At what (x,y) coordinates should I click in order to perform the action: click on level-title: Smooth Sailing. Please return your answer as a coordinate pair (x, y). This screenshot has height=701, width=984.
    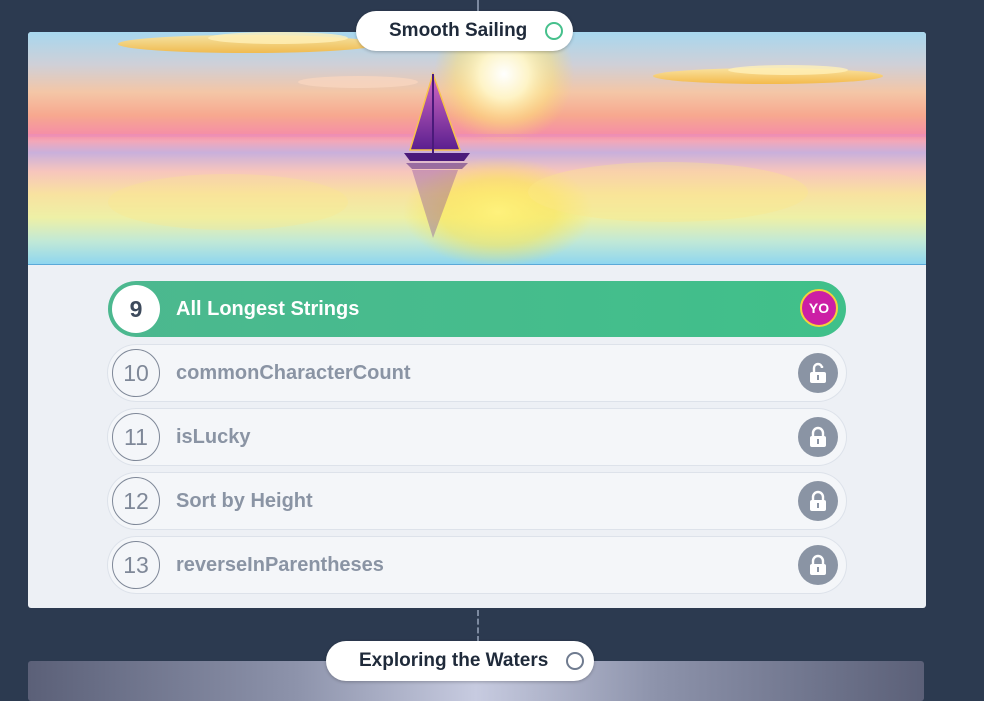
    Looking at the image, I should click on (458, 30).